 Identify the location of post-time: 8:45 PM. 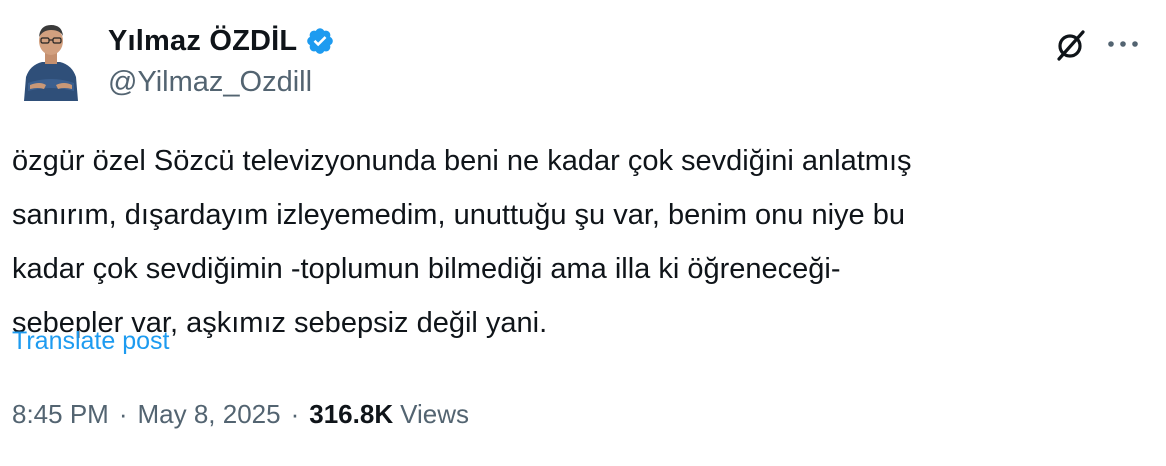
(60, 414).